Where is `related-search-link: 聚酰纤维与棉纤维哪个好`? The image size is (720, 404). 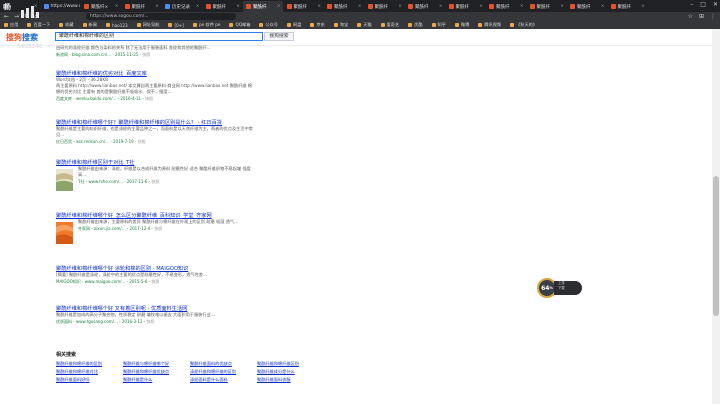 related-search-link: 聚酰纤维与棉纤维哪个好 is located at coordinates (156, 364).